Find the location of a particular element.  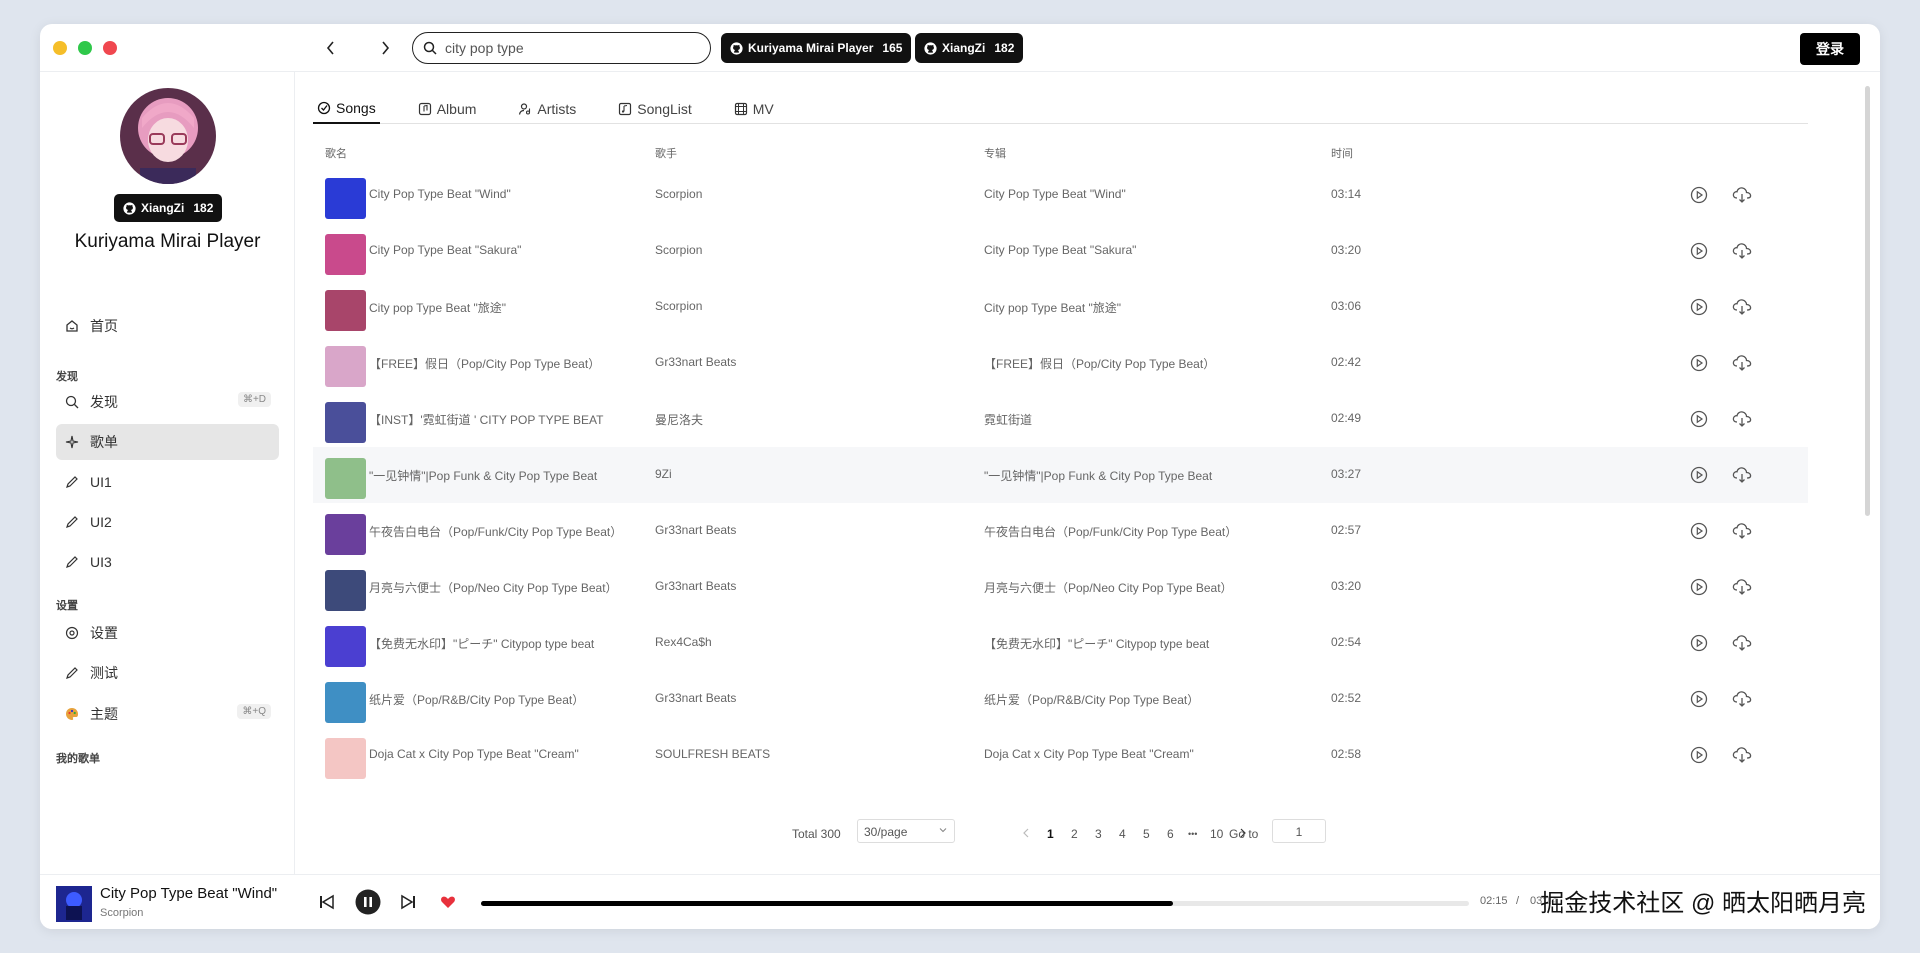

song-album: City Pop Type Beat "Sakura" is located at coordinates (1060, 250).